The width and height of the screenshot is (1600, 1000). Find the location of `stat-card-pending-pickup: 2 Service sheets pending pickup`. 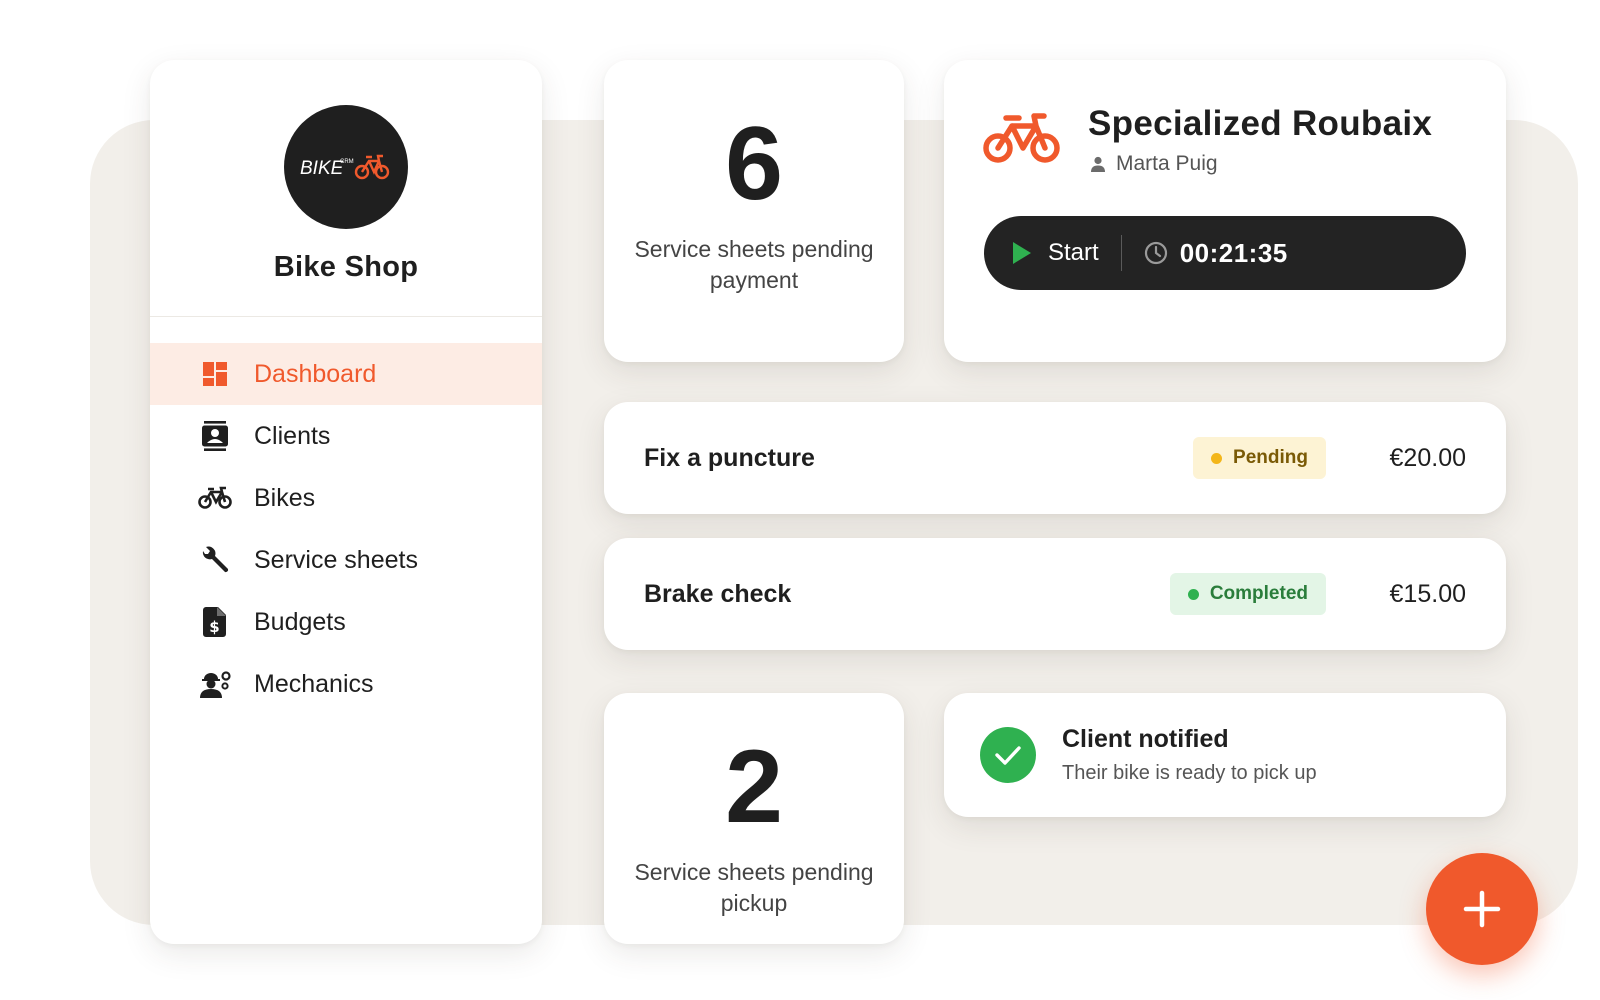

stat-card-pending-pickup: 2 Service sheets pending pickup is located at coordinates (754, 818).